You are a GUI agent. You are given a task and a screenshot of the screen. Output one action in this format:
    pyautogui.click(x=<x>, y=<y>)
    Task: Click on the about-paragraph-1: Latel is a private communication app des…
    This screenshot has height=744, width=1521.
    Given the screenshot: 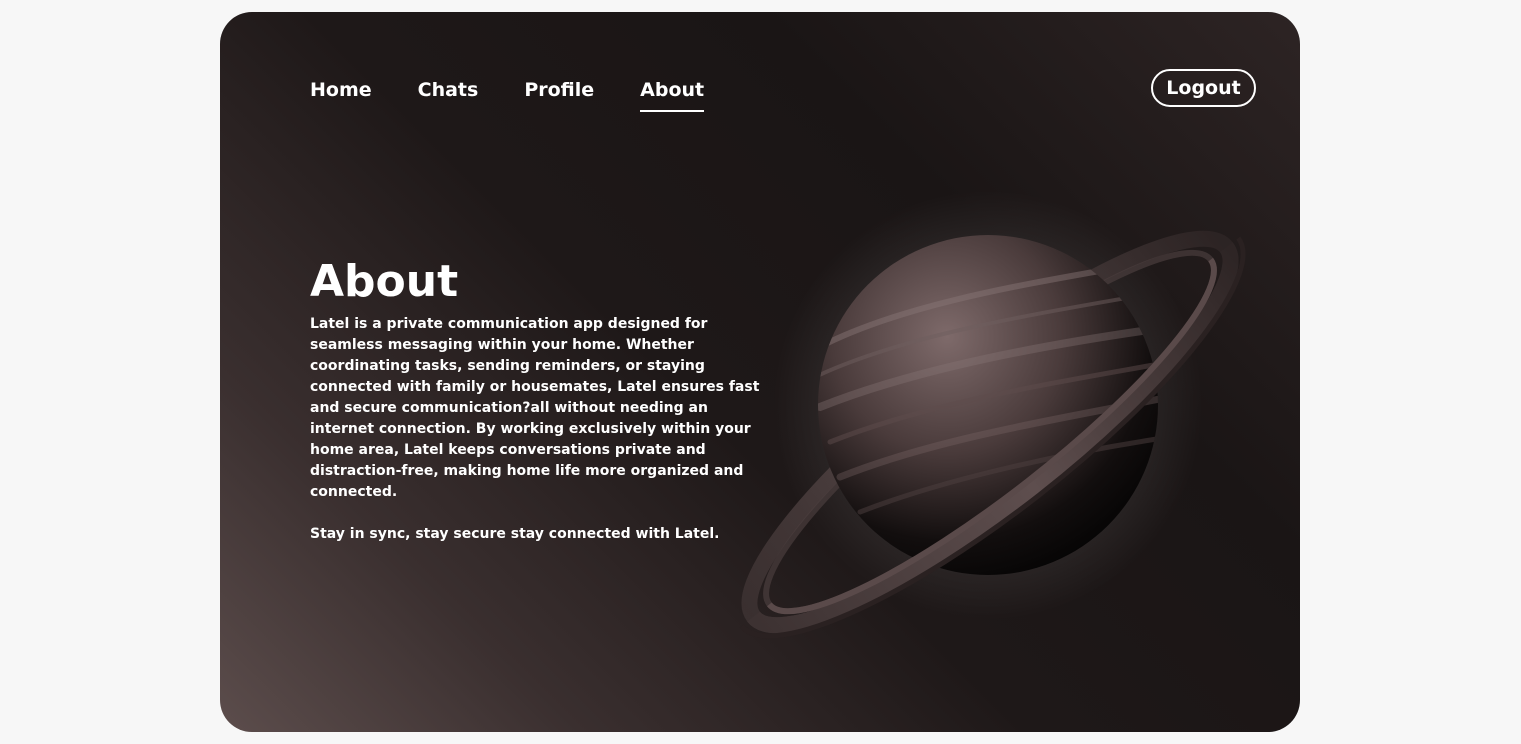 What is the action you would take?
    pyautogui.click(x=535, y=408)
    